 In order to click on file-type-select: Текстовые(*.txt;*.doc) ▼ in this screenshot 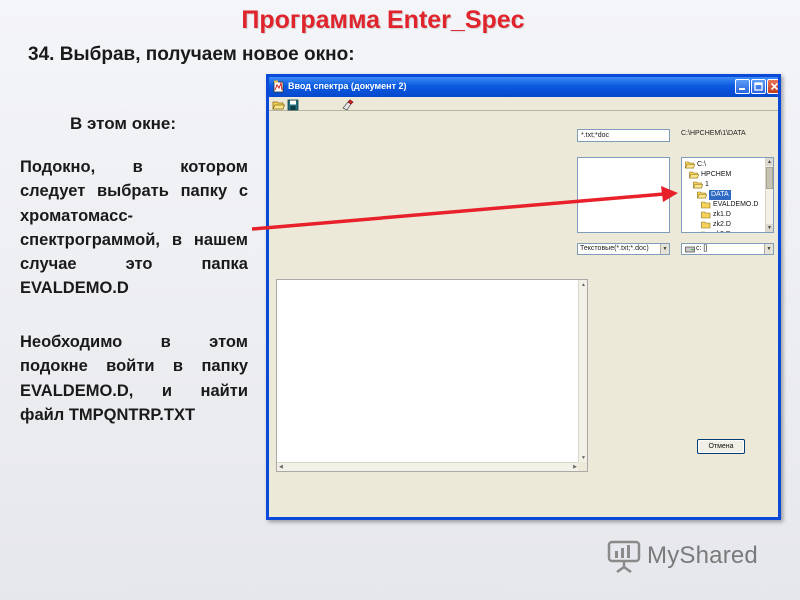, I will do `click(623, 249)`.